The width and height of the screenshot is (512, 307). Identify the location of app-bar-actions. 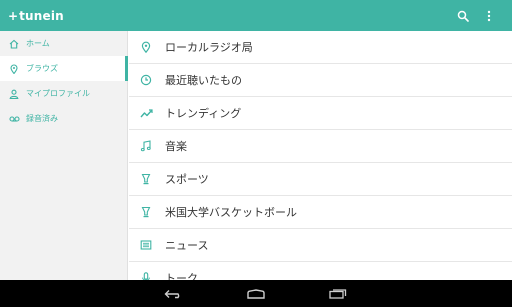
(476, 15).